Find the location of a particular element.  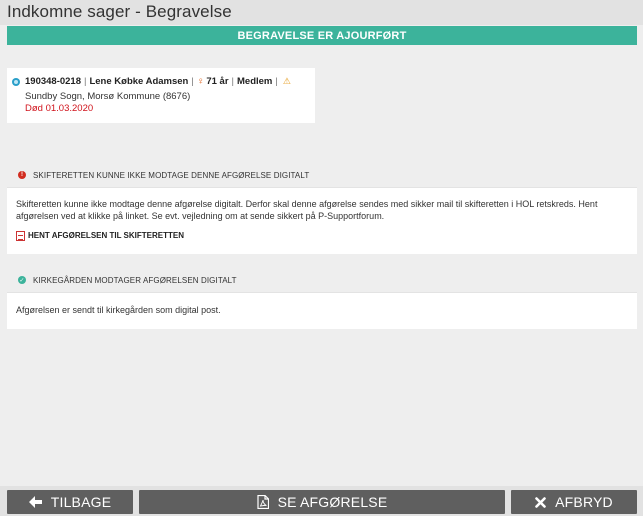

person-info-icon is located at coordinates (16, 81).